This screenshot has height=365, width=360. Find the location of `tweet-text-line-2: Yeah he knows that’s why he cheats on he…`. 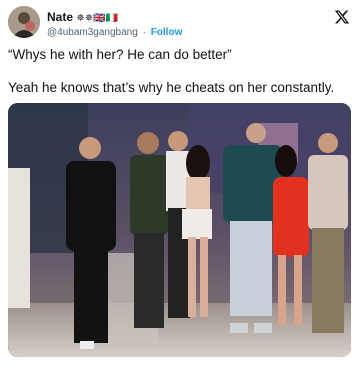

tweet-text-line-2: Yeah he knows that’s why he cheats on he… is located at coordinates (171, 87).